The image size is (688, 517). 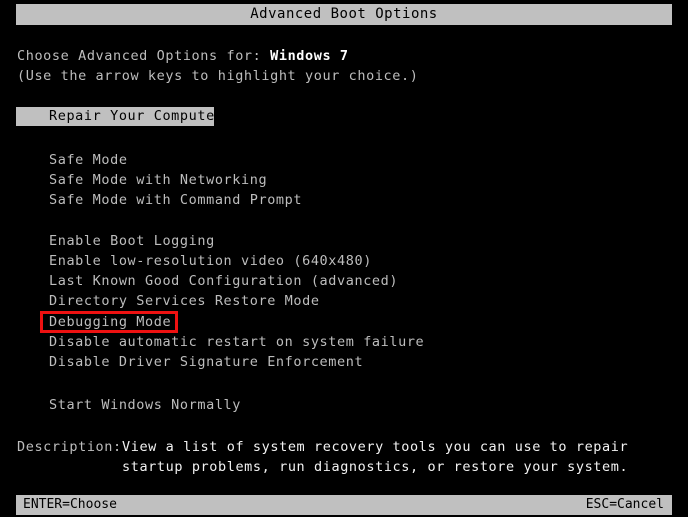 I want to click on menu-item: Enable Boot Logging, so click(x=132, y=241).